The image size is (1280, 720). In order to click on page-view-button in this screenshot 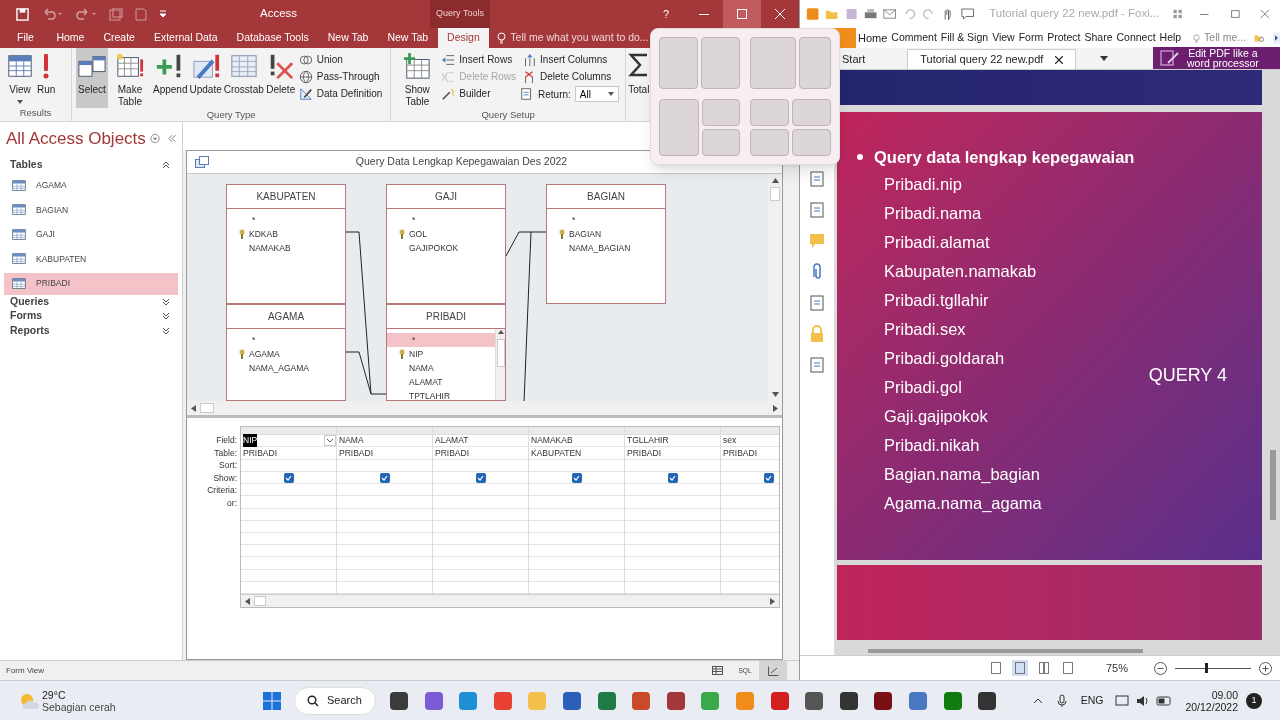, I will do `click(1019, 668)`.